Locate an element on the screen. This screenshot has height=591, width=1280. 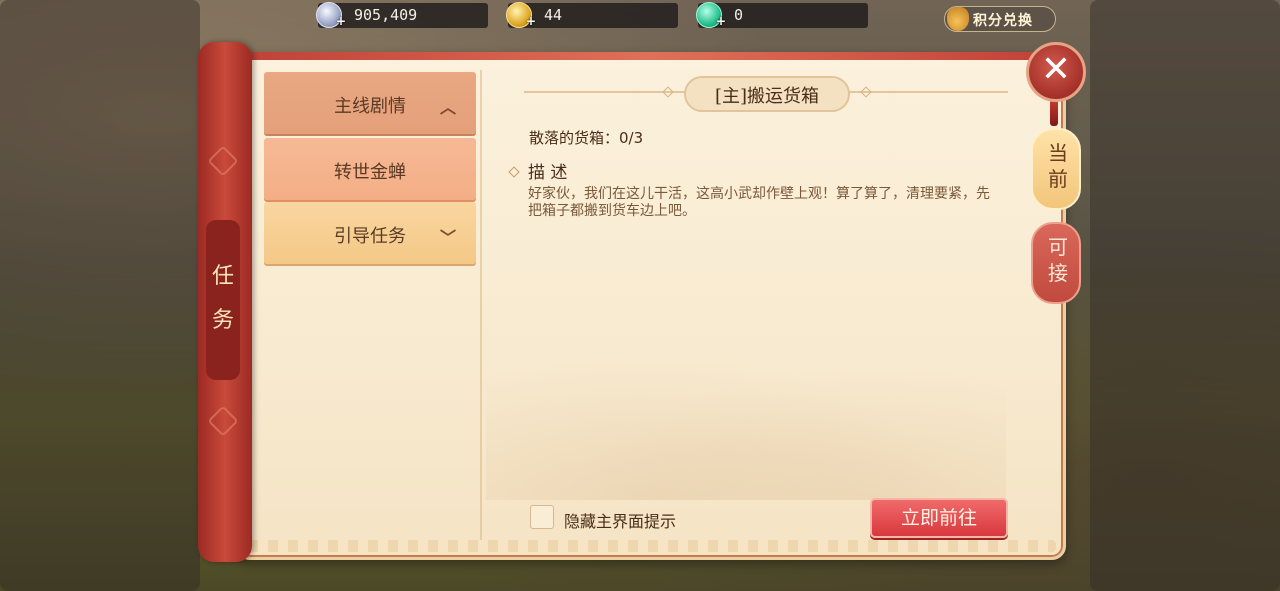
tab-available-label: 可接 is located at coordinates (1058, 260).